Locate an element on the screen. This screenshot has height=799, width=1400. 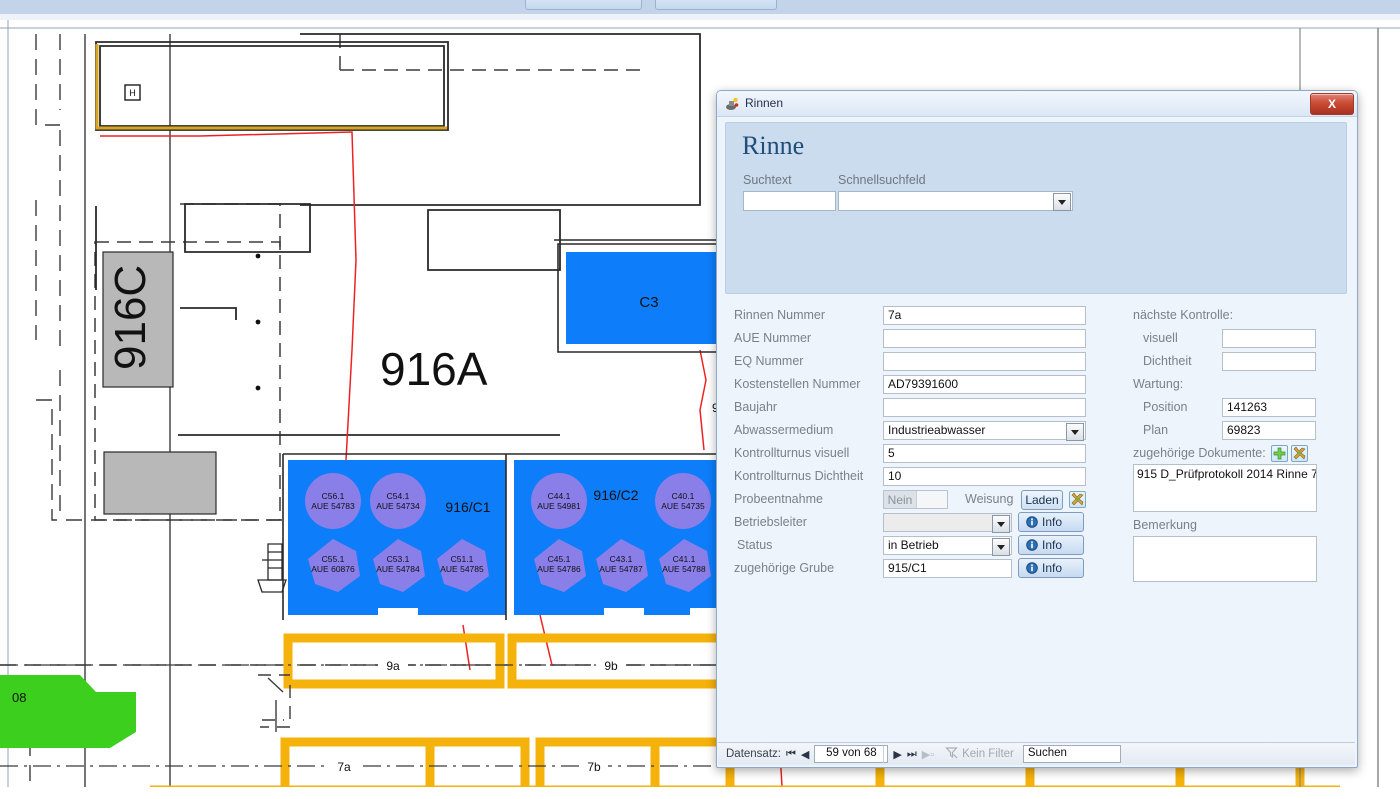
svg-text: AUE 54784 is located at coordinates (398, 569).